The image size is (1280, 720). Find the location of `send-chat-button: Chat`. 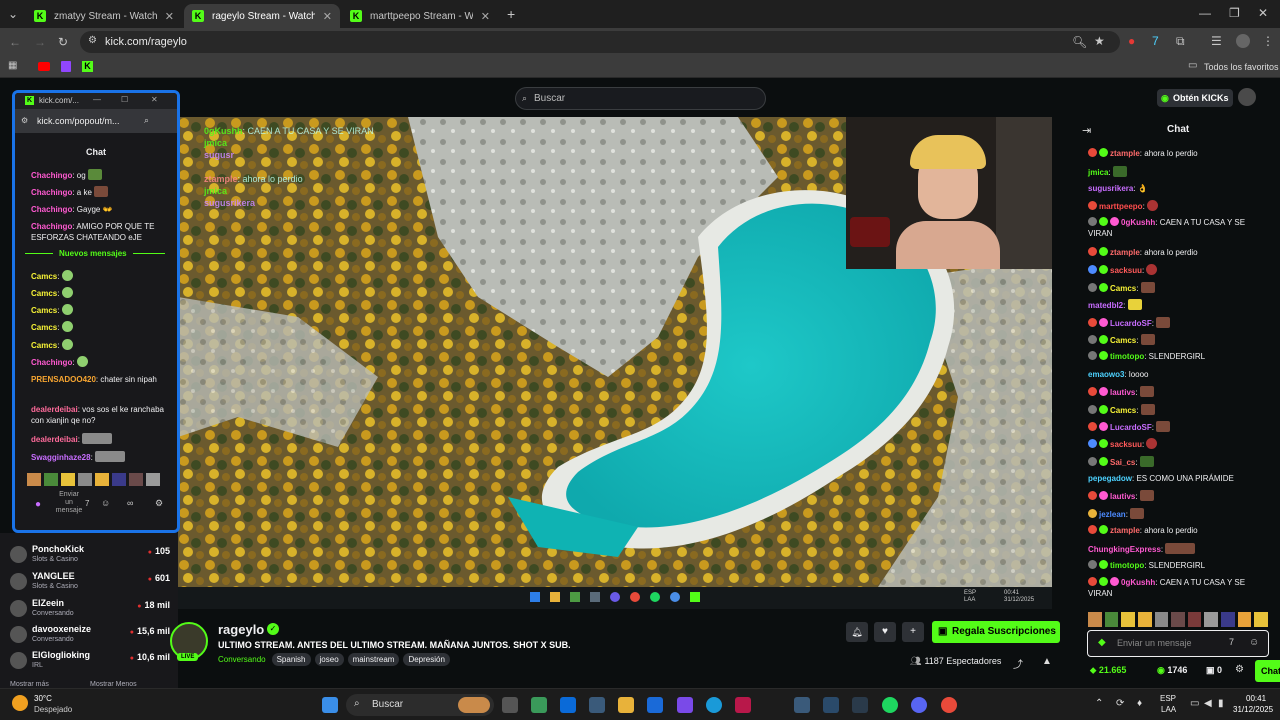

send-chat-button: Chat is located at coordinates (1267, 671).